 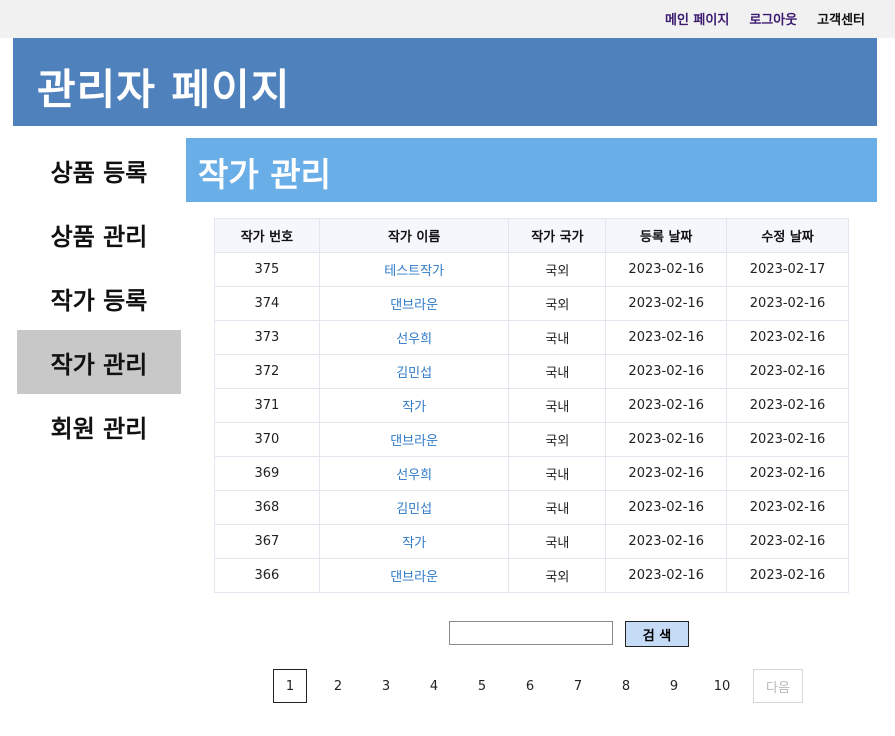 I want to click on sidebar-item-member-manage: 회원 관리, so click(x=99, y=426).